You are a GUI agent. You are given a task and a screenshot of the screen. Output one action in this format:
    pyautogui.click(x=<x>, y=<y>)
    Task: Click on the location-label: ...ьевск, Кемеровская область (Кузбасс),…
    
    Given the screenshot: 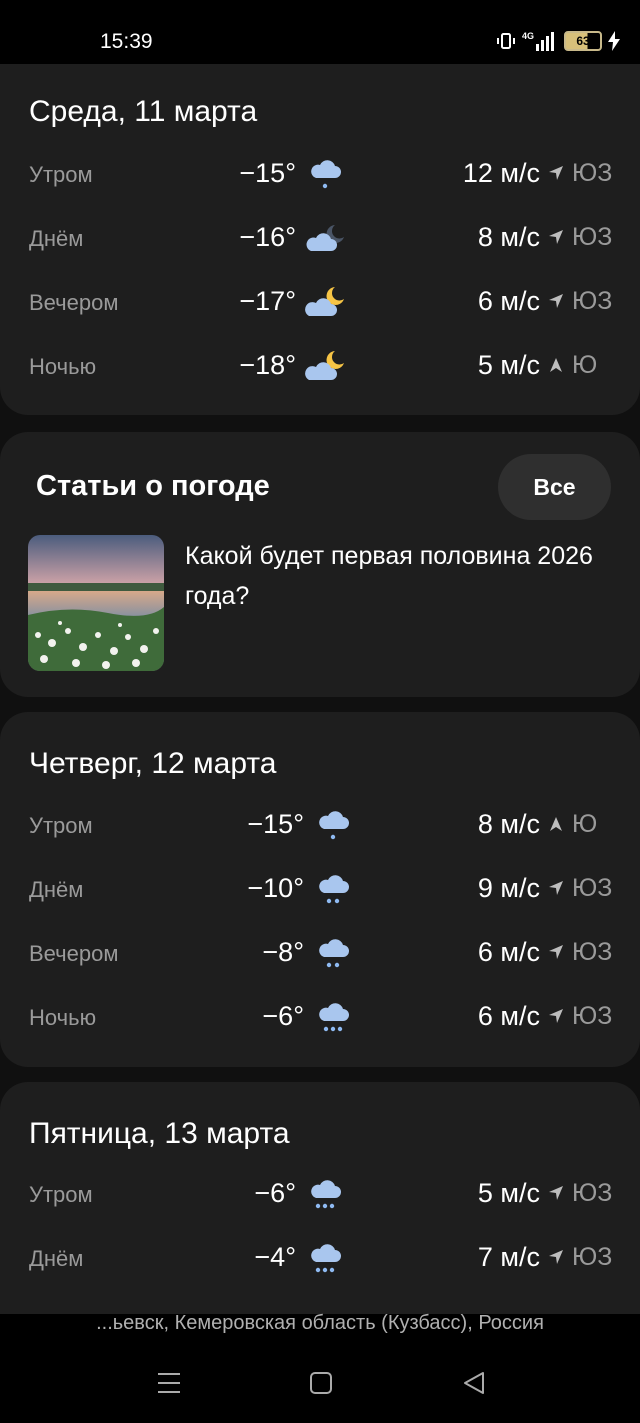 What is the action you would take?
    pyautogui.click(x=320, y=1323)
    